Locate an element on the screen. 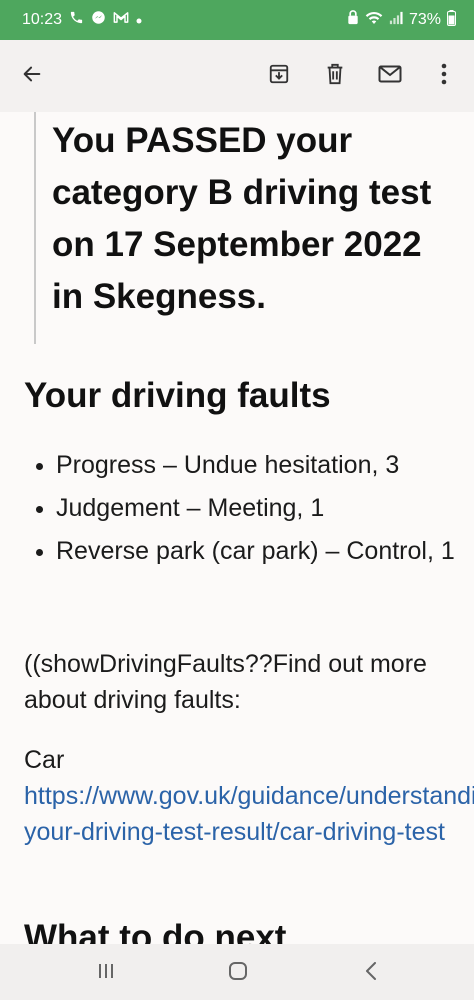  more-options-button is located at coordinates (444, 76).